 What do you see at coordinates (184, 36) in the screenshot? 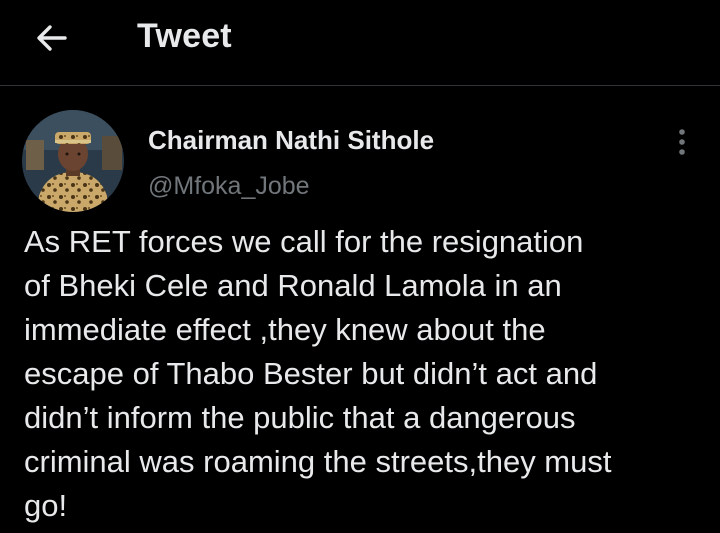
I see `page-title: Tweet` at bounding box center [184, 36].